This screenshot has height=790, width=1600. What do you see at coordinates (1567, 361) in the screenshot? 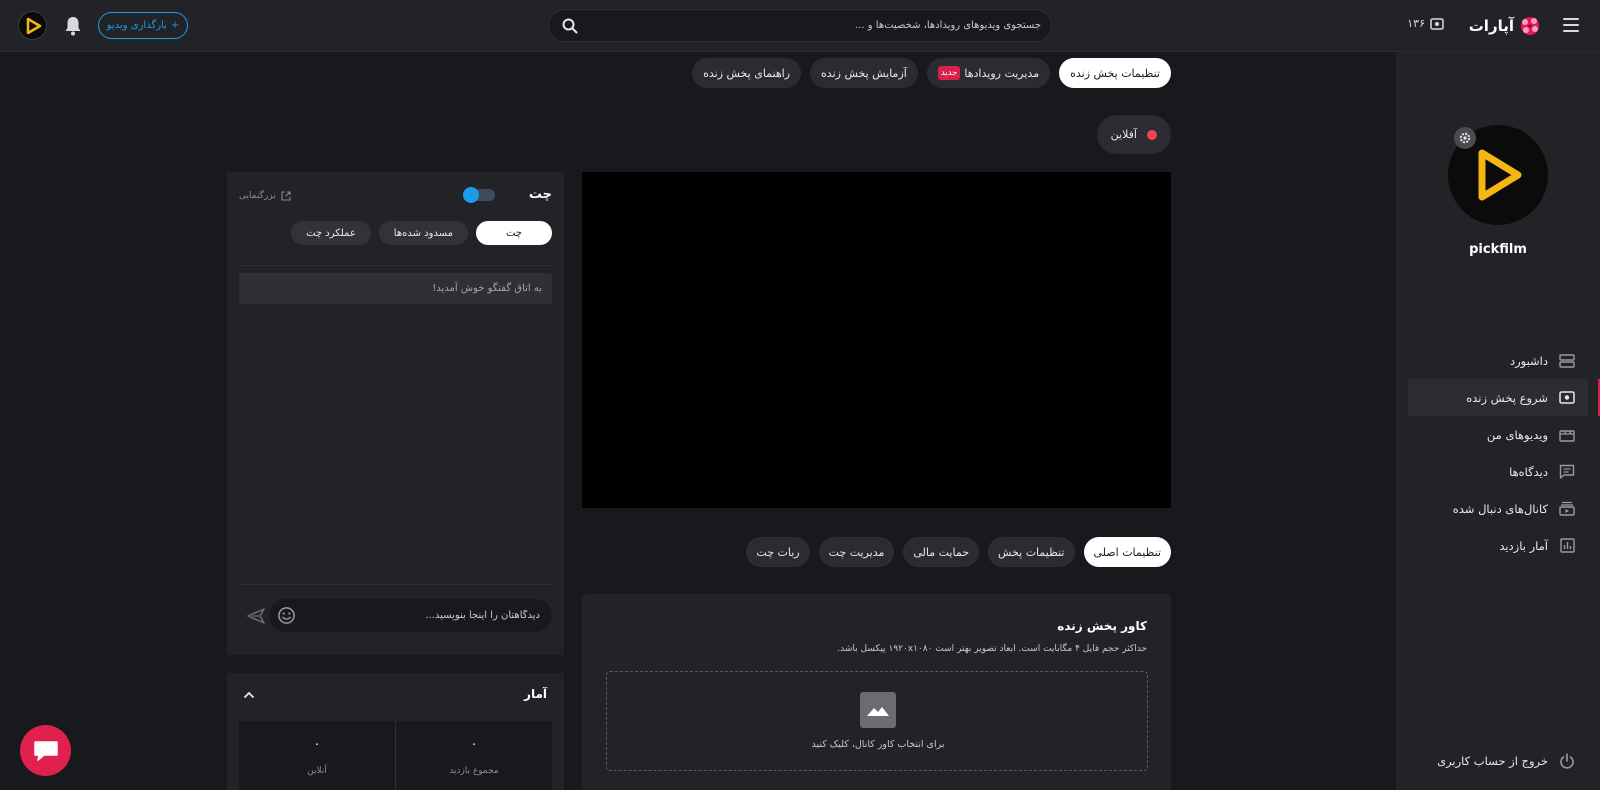
I see `dashboard-icon` at bounding box center [1567, 361].